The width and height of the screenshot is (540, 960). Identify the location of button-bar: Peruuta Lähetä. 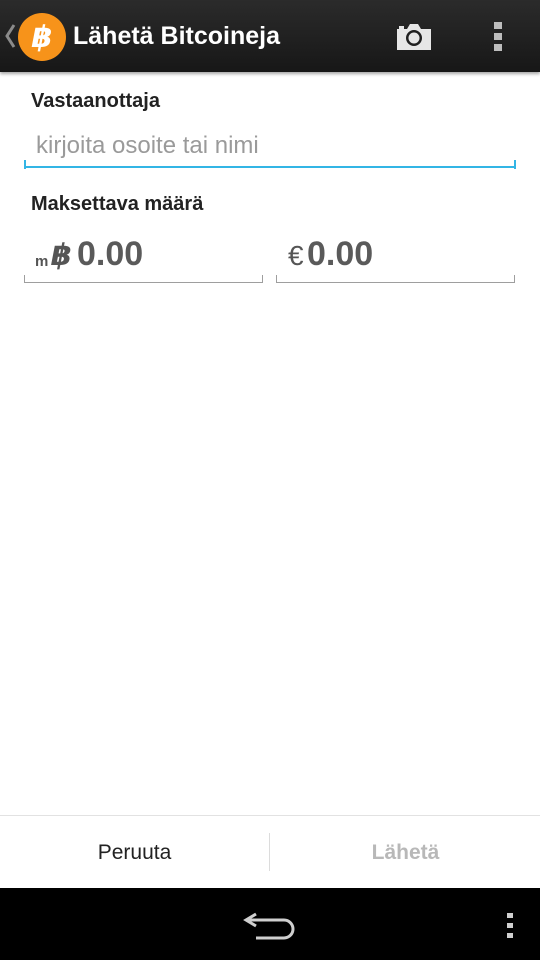
(270, 852).